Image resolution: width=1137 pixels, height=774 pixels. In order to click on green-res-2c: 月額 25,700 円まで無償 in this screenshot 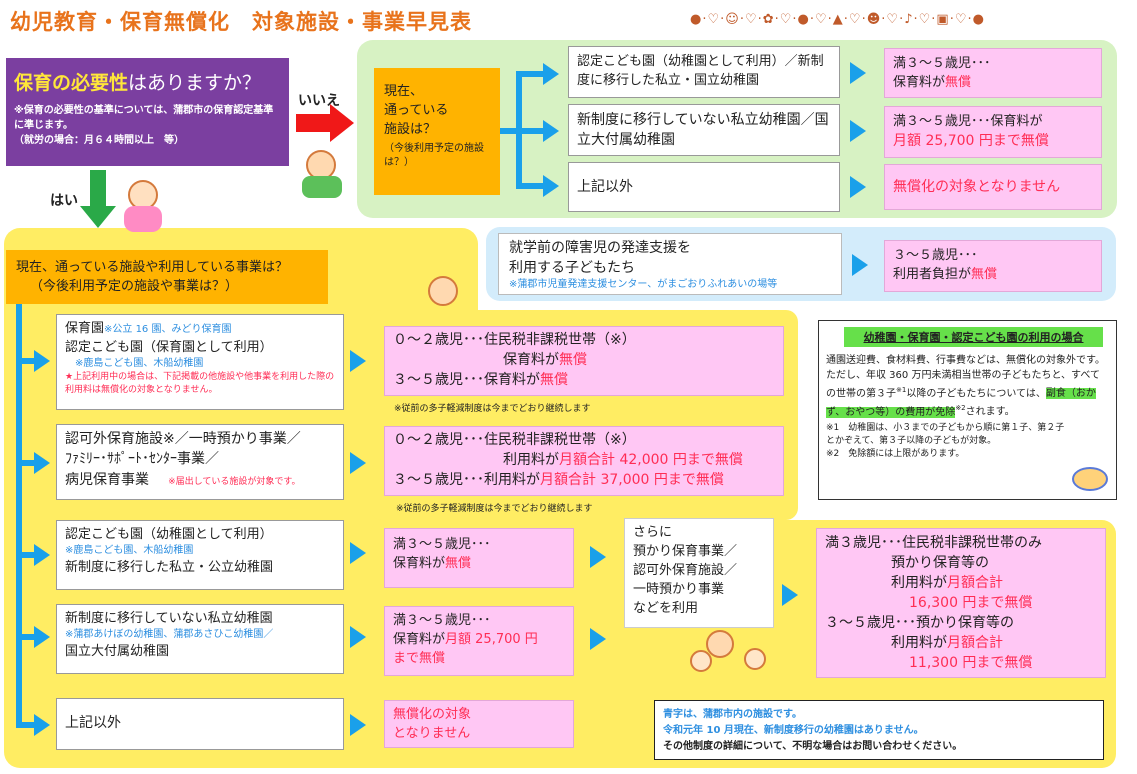, I will do `click(971, 141)`.